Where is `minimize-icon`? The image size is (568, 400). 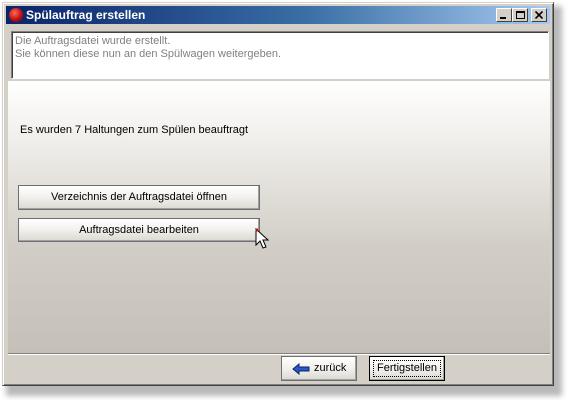 minimize-icon is located at coordinates (503, 18).